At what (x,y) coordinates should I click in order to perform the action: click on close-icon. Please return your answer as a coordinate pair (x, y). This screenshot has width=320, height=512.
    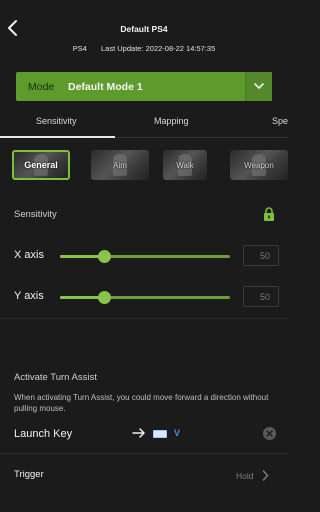
    Looking at the image, I should click on (269, 433).